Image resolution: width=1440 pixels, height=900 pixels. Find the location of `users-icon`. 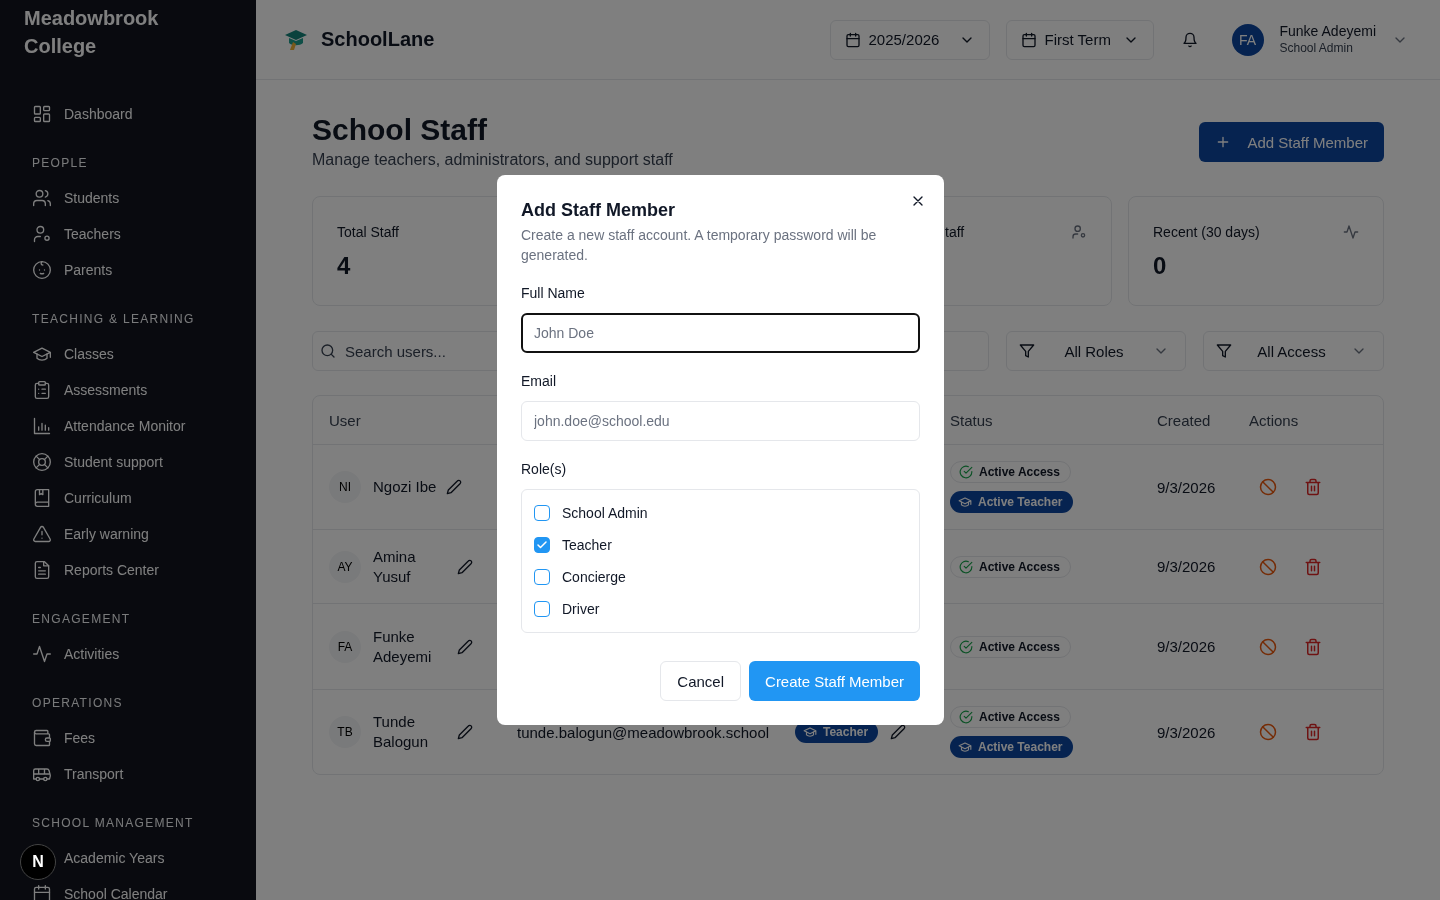

users-icon is located at coordinates (42, 198).